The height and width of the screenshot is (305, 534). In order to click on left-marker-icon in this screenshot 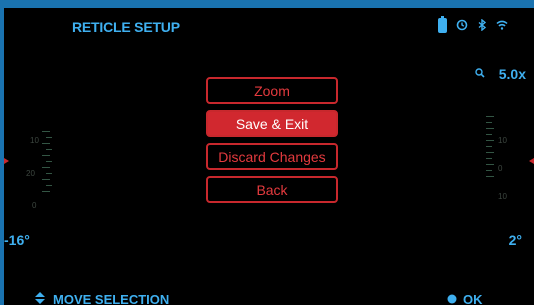, I will do `click(6, 161)`.